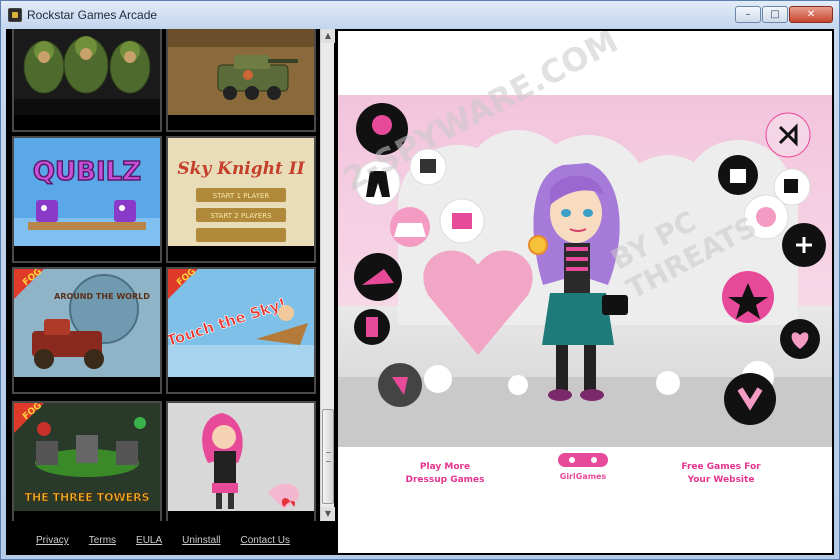 The height and width of the screenshot is (560, 840). Describe the element at coordinates (265, 545) in the screenshot. I see `contact-us-link: Contact Us` at that location.